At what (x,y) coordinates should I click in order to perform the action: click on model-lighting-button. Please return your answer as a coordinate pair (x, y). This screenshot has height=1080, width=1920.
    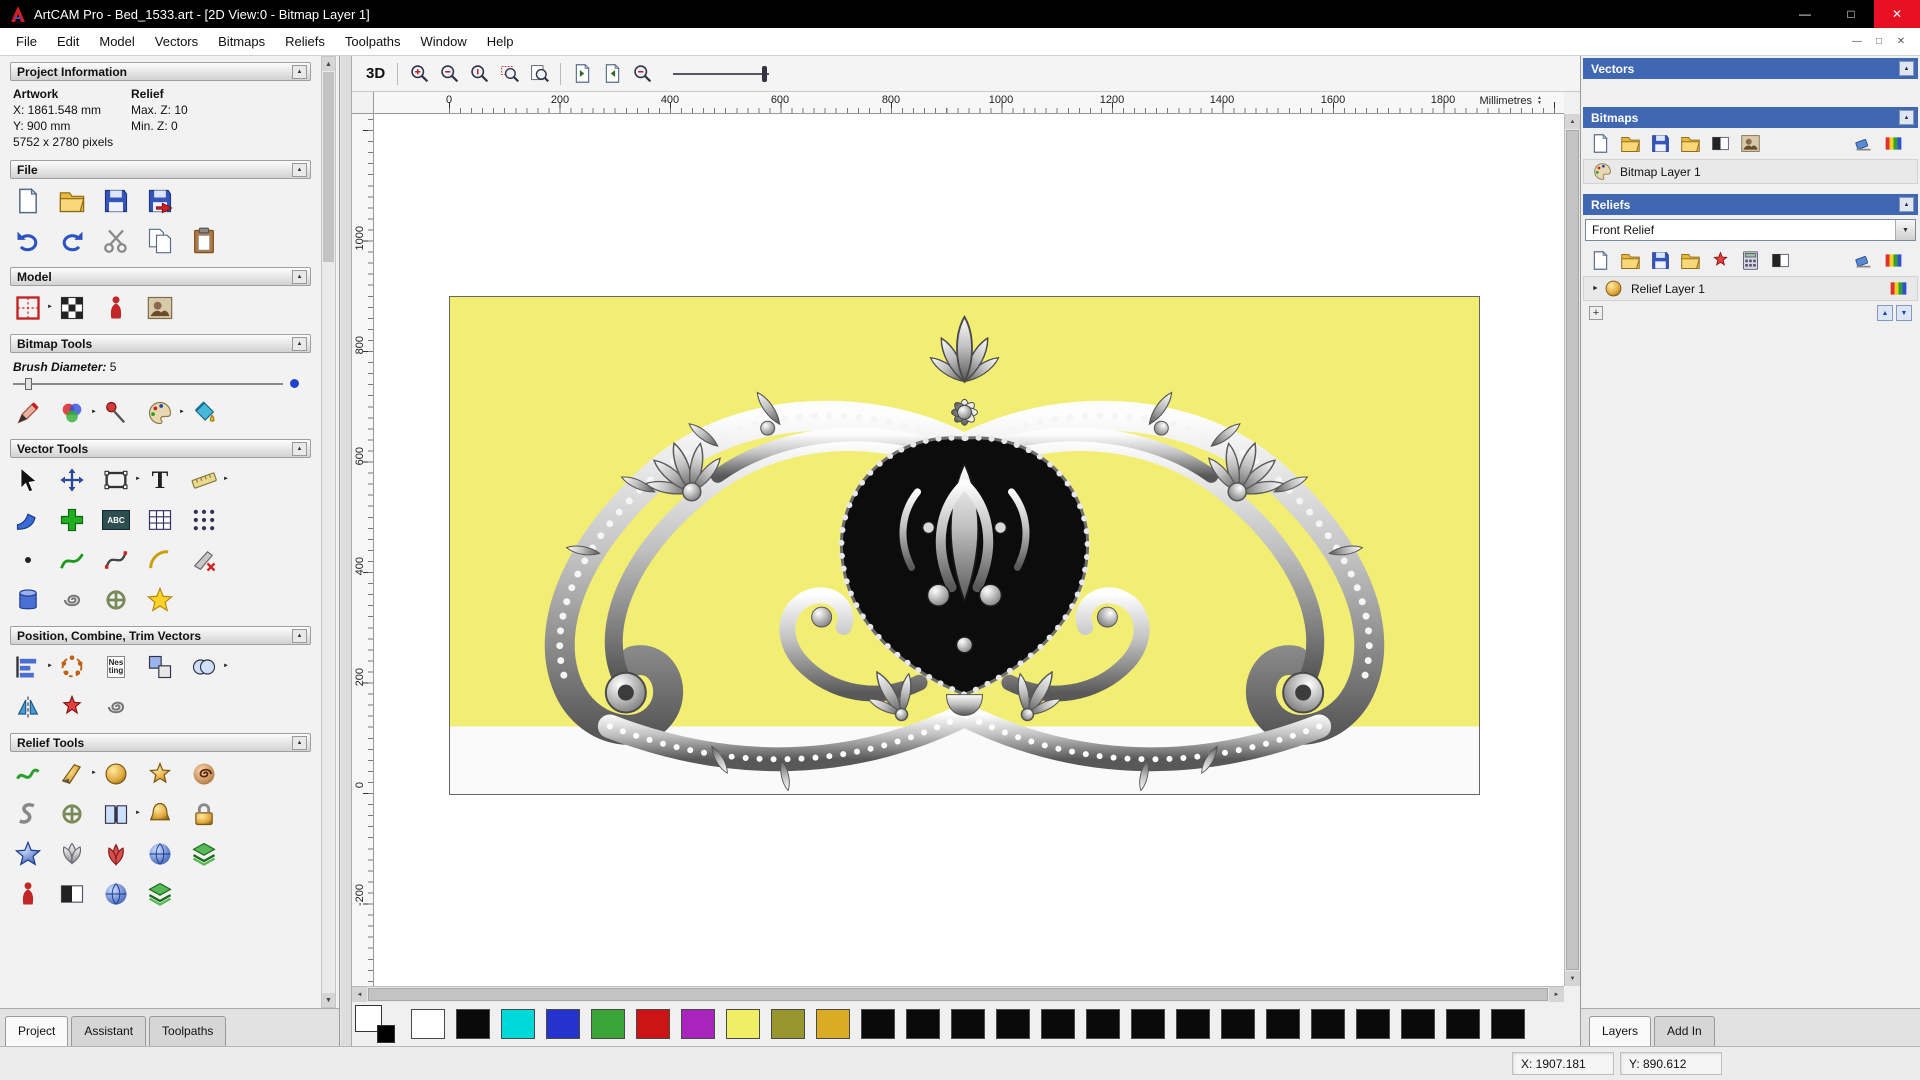
    Looking at the image, I should click on (72, 308).